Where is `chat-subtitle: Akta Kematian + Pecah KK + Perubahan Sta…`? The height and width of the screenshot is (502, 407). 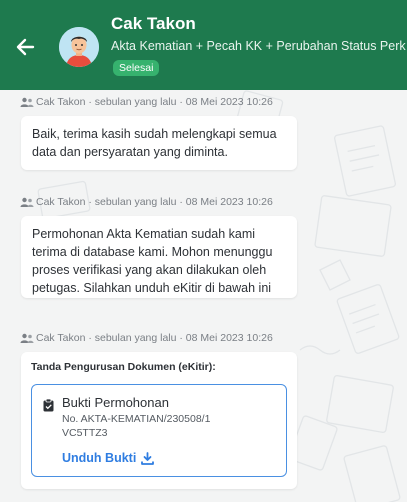
chat-subtitle: Akta Kematian + Pecah KK + Perubahan Sta… is located at coordinates (258, 46).